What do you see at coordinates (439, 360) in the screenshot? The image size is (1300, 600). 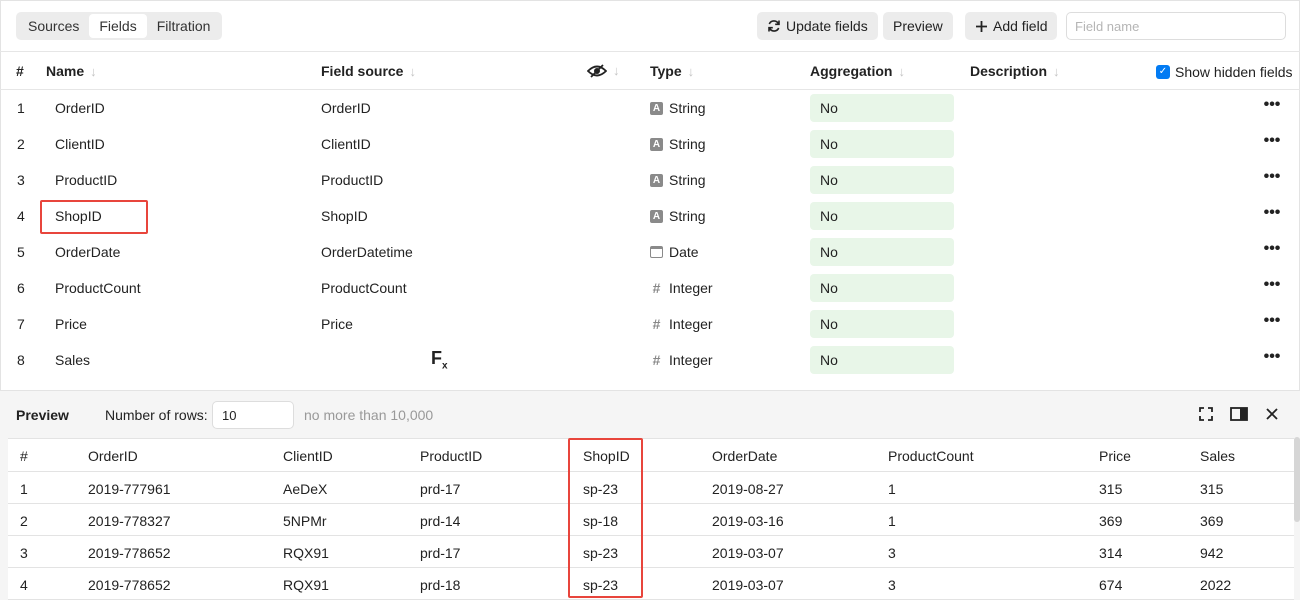 I see `formula-icon: Fx` at bounding box center [439, 360].